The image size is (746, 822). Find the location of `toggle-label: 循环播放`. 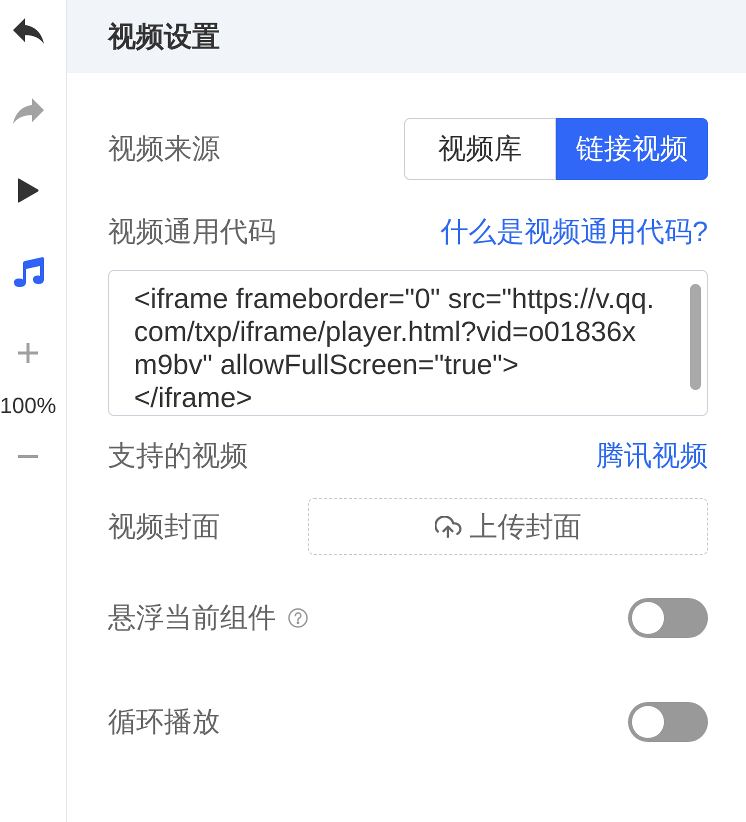

toggle-label: 循环播放 is located at coordinates (164, 722).